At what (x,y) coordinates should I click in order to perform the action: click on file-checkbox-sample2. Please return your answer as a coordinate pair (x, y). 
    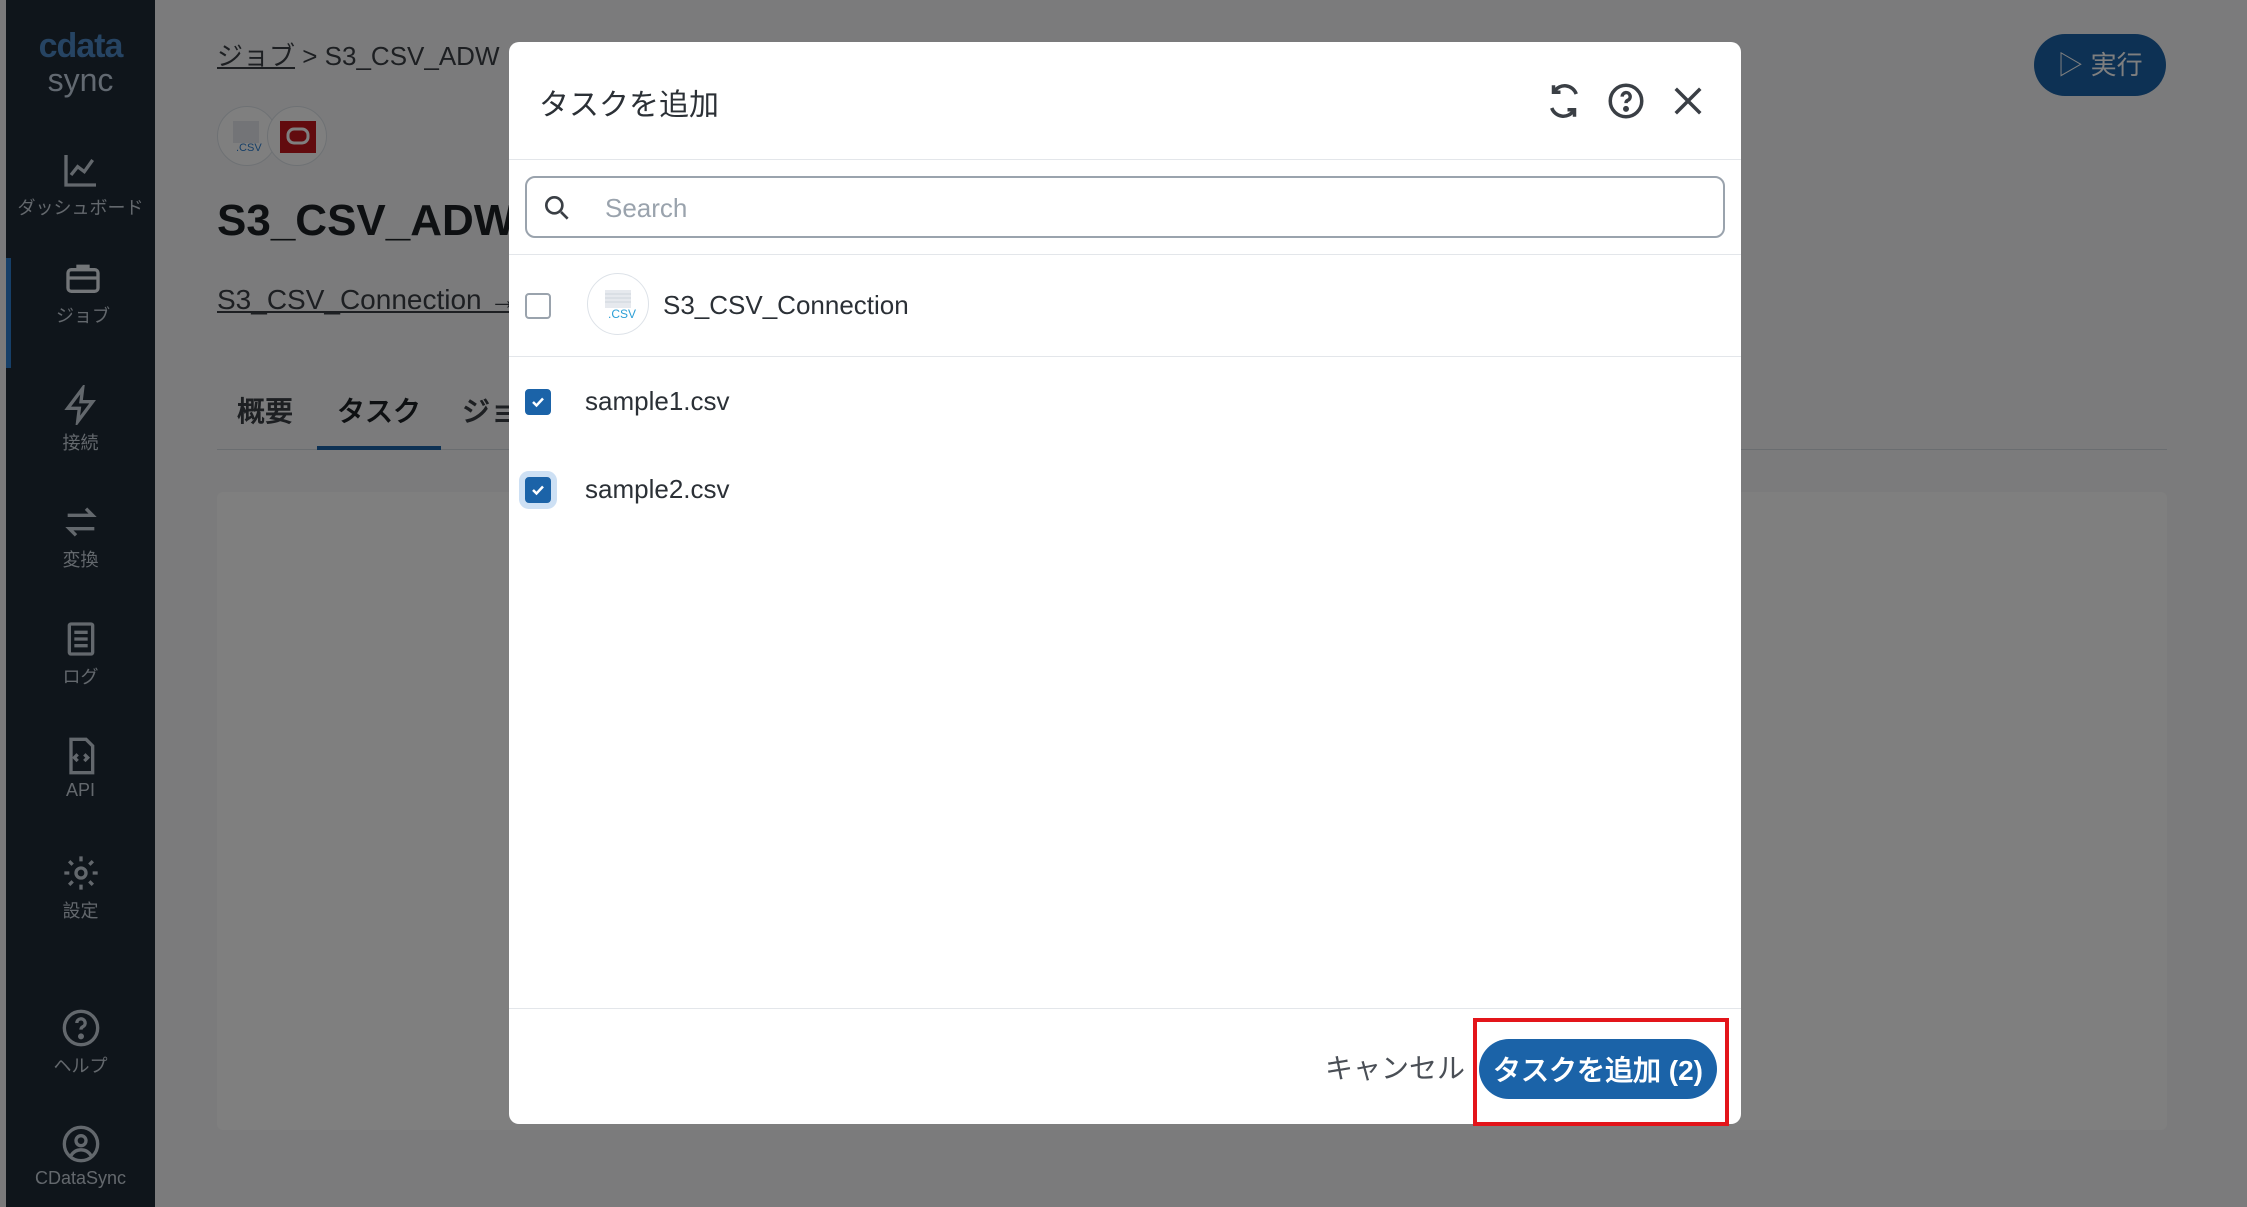
    Looking at the image, I should click on (538, 490).